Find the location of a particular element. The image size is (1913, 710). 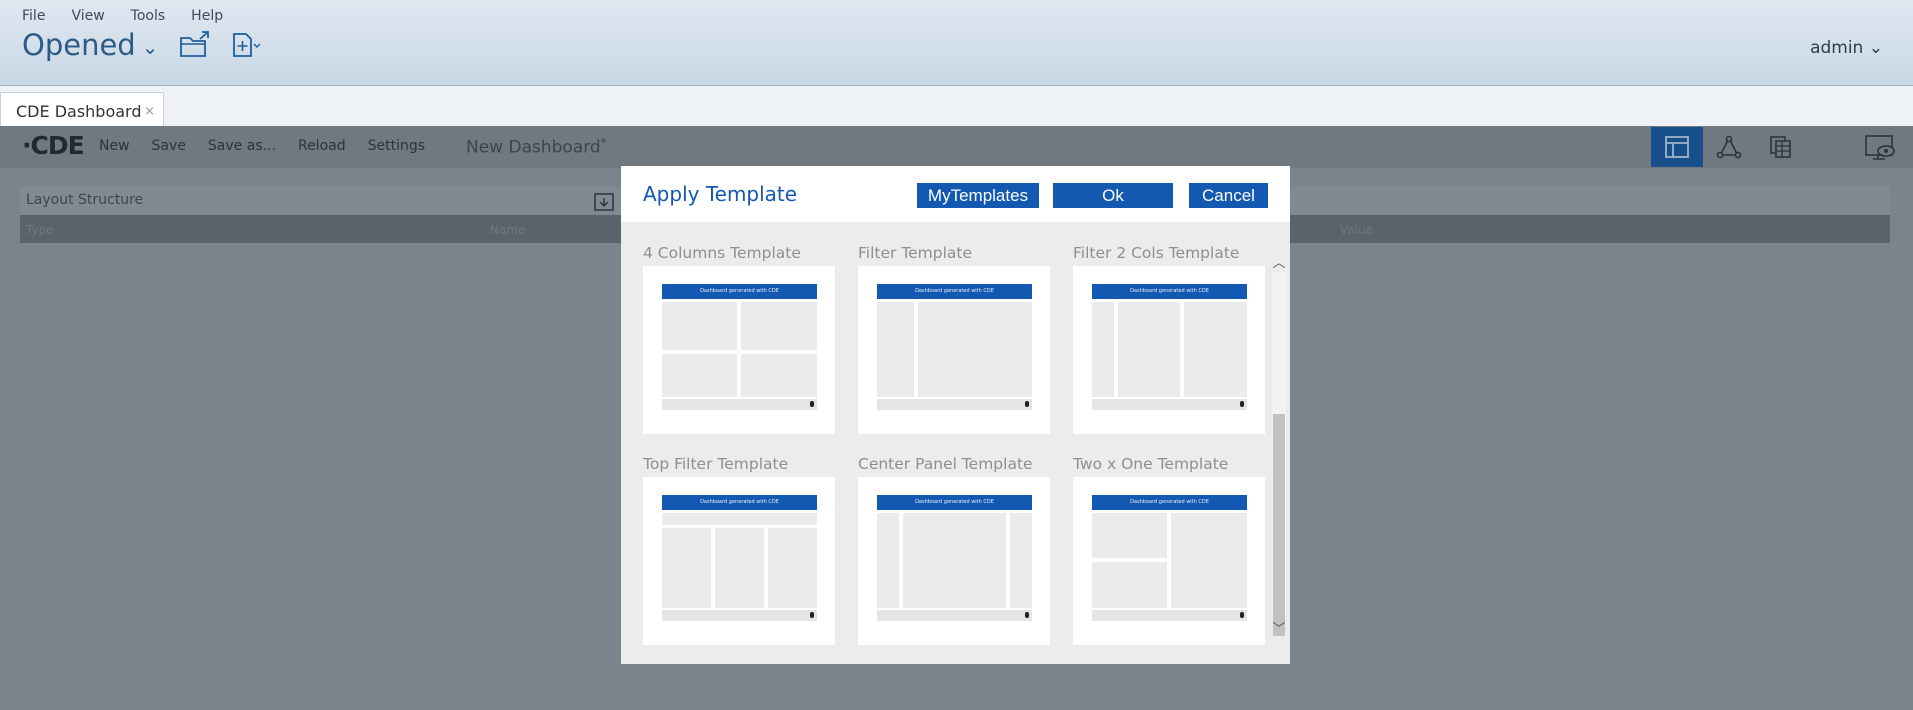

save-button: Save is located at coordinates (169, 146).